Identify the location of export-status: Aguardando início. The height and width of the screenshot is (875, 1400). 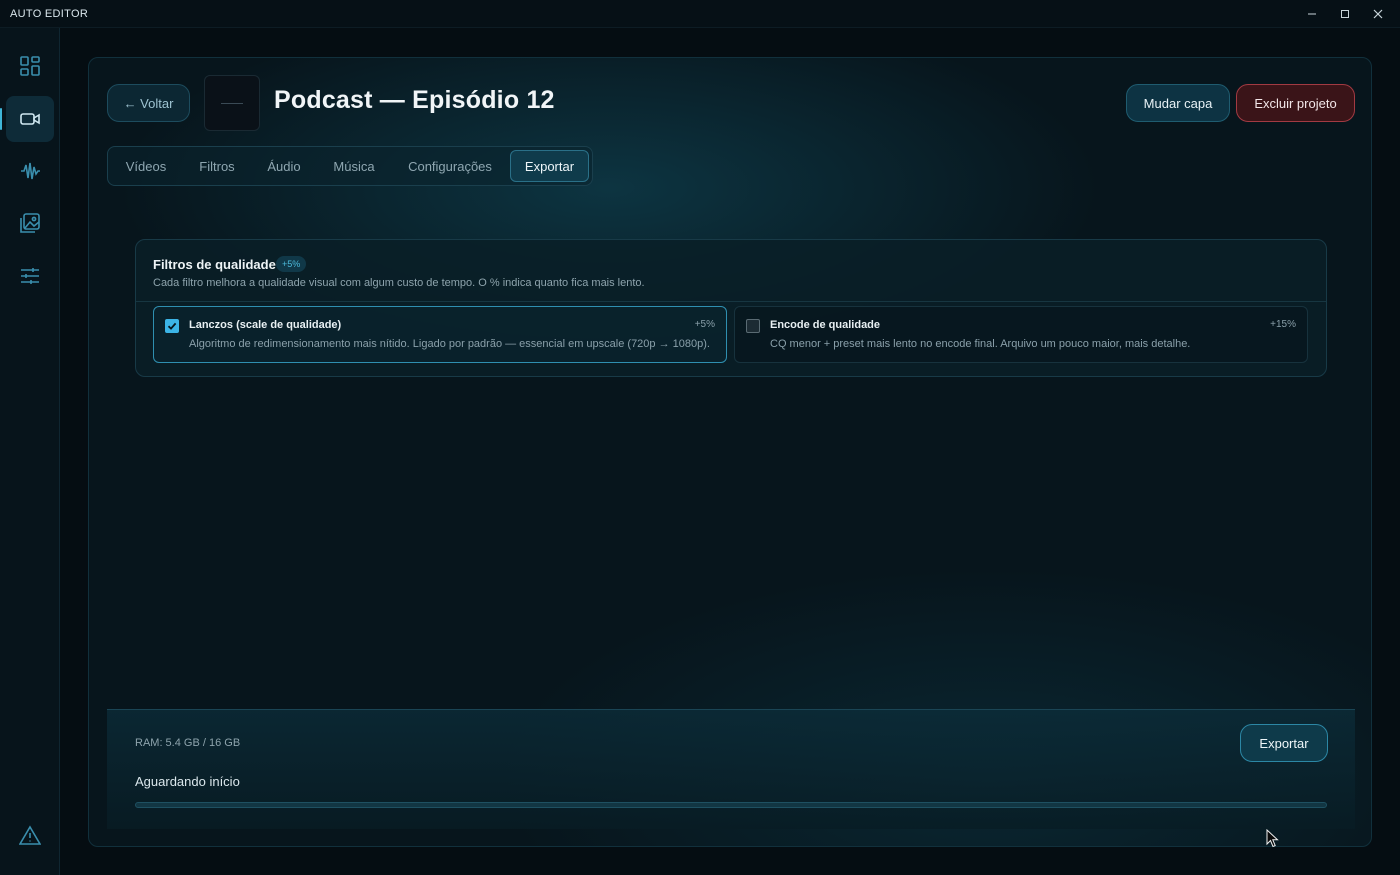
(187, 781).